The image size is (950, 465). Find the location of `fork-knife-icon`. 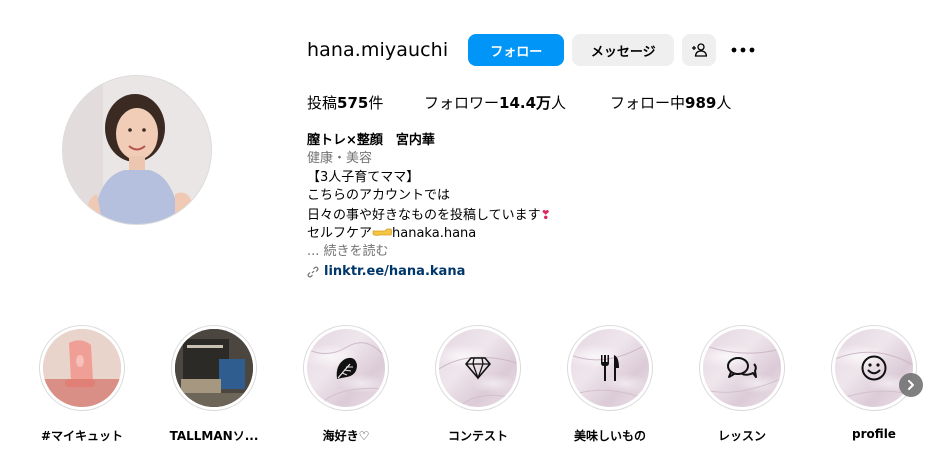

fork-knife-icon is located at coordinates (610, 368).